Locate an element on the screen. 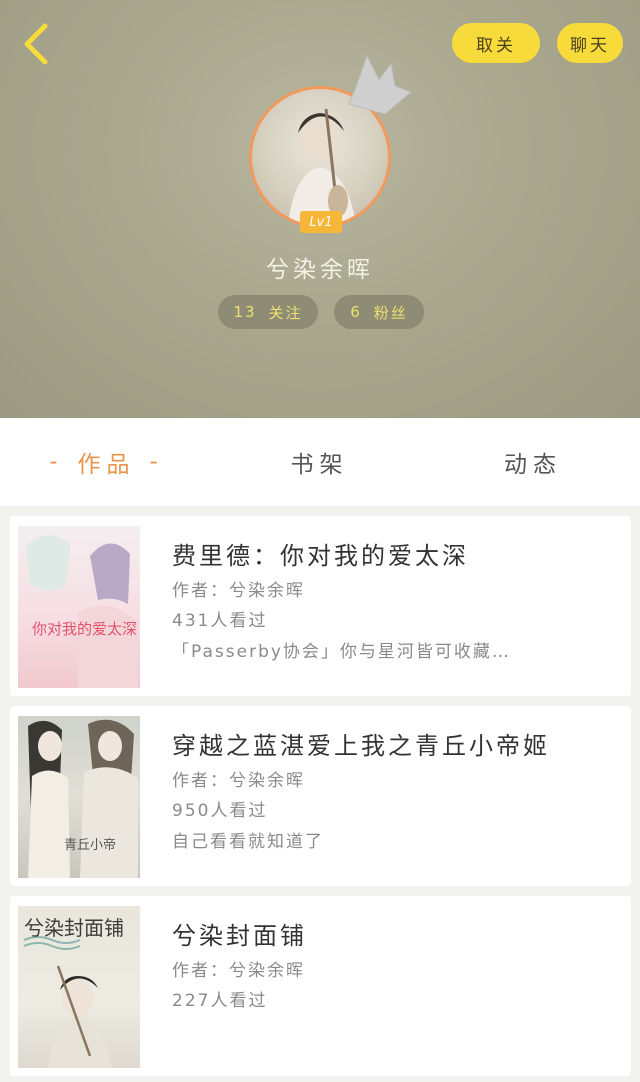  unfollow-button: 取关 is located at coordinates (496, 43).